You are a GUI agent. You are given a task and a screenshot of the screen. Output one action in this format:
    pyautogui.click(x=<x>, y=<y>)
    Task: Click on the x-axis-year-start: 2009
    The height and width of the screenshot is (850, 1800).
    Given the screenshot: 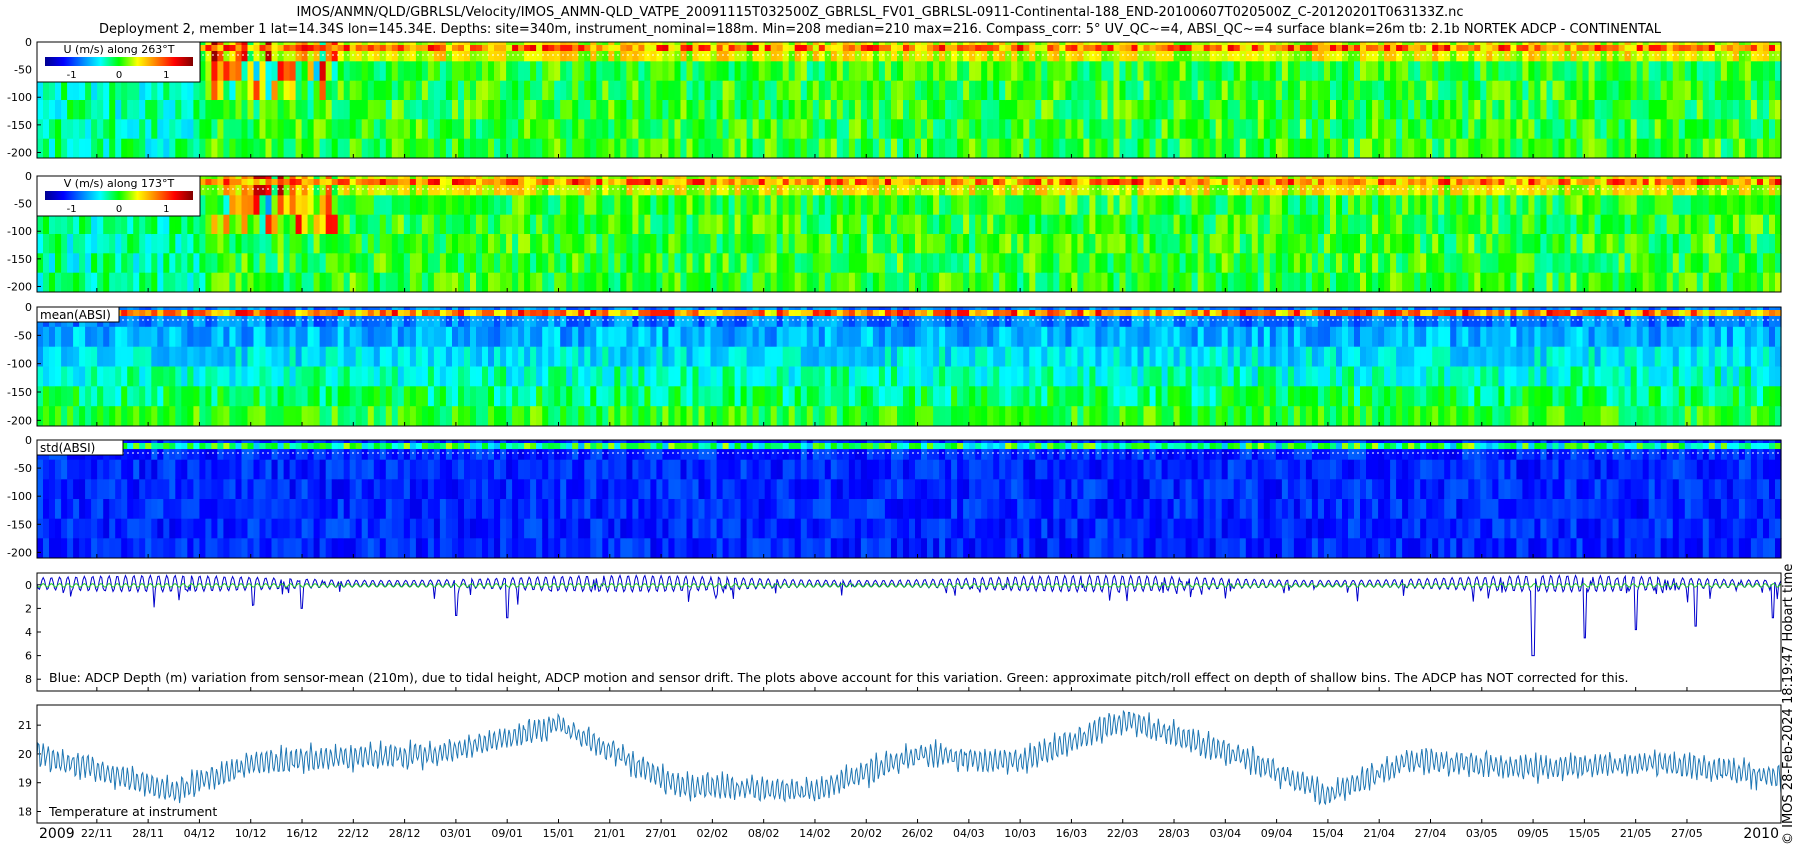 What is the action you would take?
    pyautogui.click(x=57, y=834)
    